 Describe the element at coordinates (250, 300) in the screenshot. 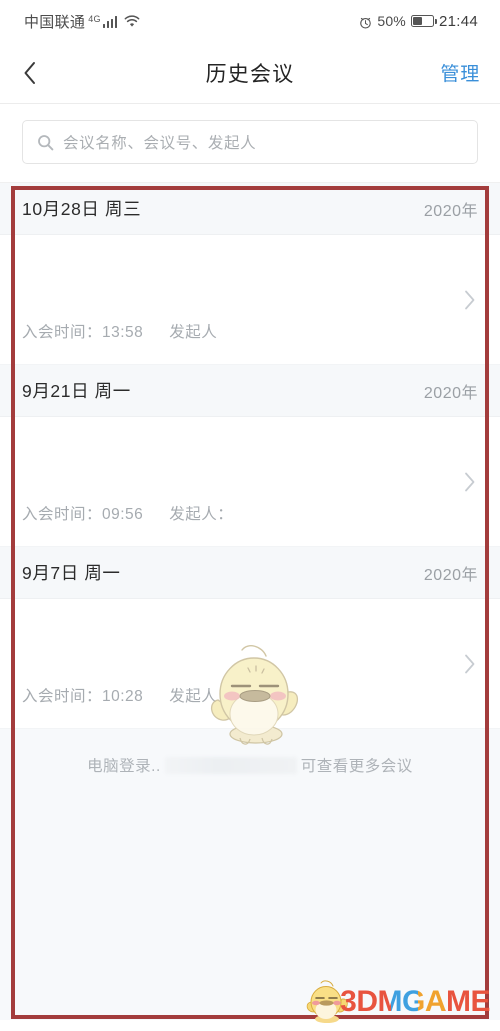

I see `meeting-row: 入会时间：13:58 发起人` at that location.